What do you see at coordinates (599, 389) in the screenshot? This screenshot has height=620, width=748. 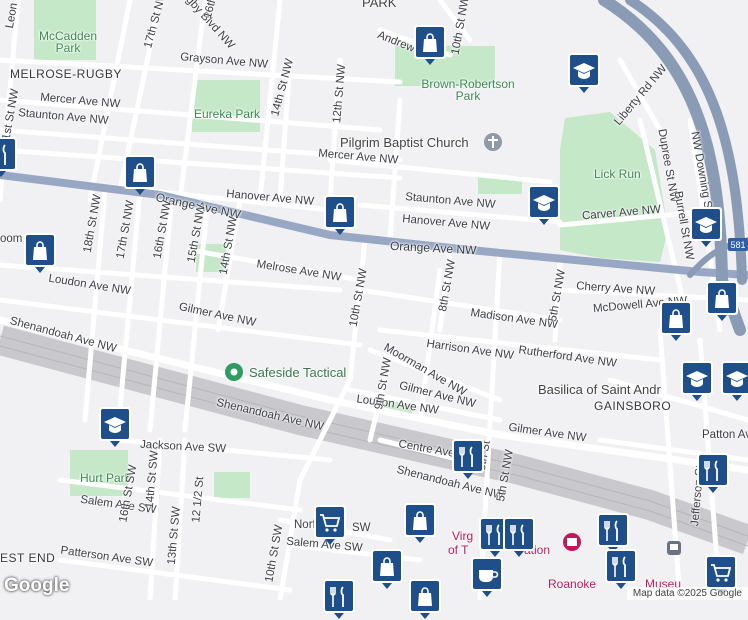 I see `place-basilica: Basilica of Saint Andr` at bounding box center [599, 389].